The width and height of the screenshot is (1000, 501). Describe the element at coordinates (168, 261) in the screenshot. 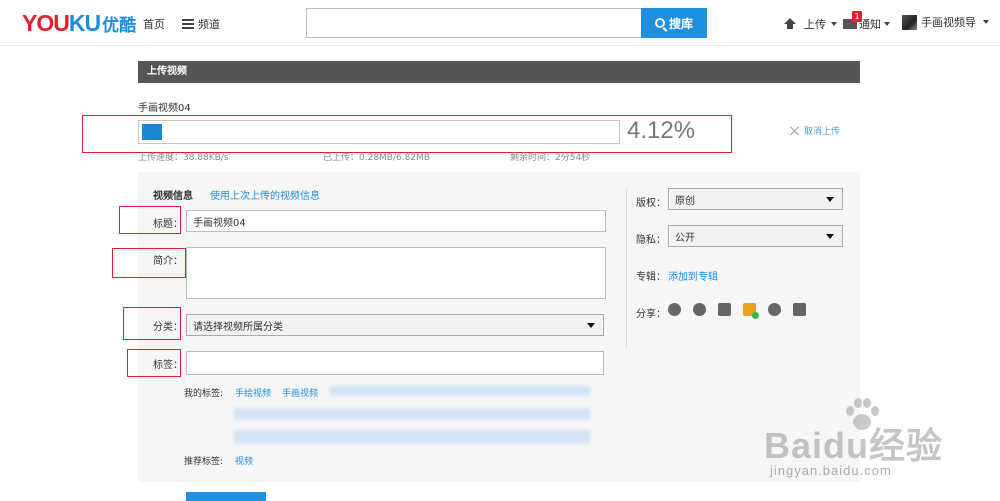

I see `intro-label: 简介：` at that location.